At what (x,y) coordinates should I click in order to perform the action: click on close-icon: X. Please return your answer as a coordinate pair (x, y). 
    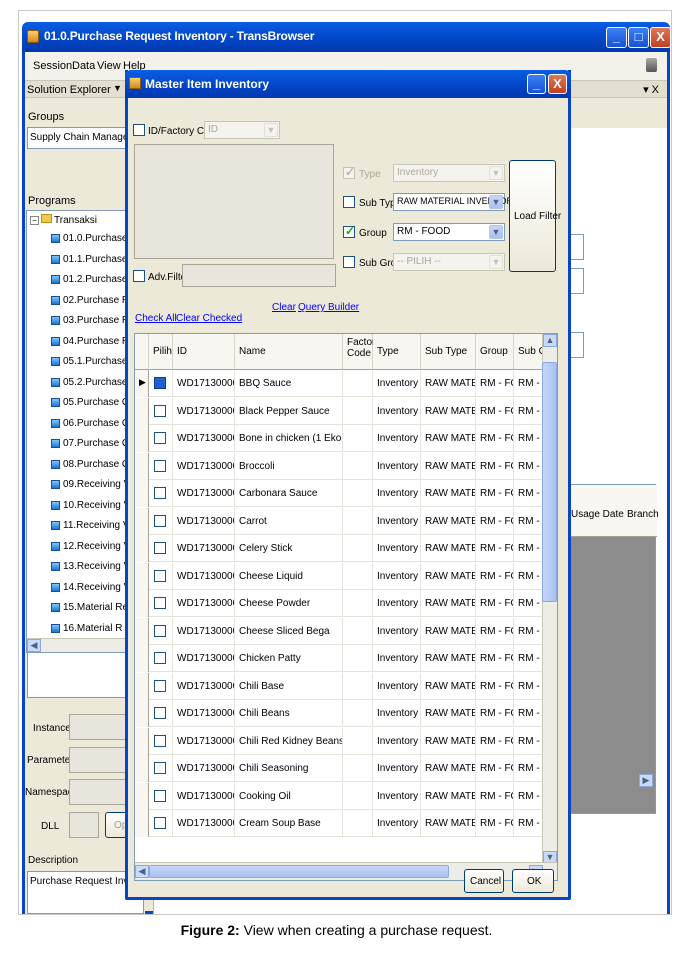
    Looking at the image, I should click on (660, 37).